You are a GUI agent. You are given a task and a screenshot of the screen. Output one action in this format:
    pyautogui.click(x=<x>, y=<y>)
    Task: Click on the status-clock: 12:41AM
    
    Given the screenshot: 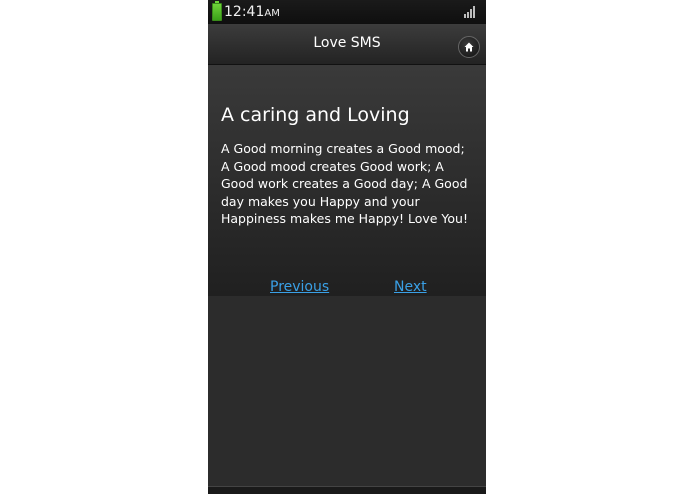 What is the action you would take?
    pyautogui.click(x=252, y=13)
    